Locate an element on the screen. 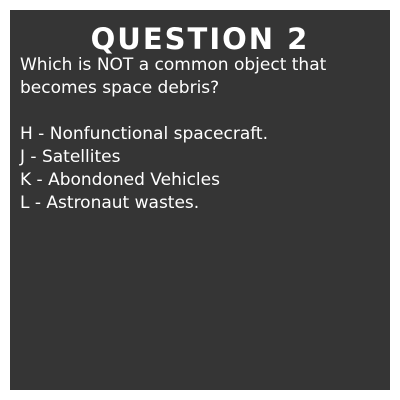 The height and width of the screenshot is (400, 400). answer-h: H - Nonfunctional spacecraft. is located at coordinates (144, 134).